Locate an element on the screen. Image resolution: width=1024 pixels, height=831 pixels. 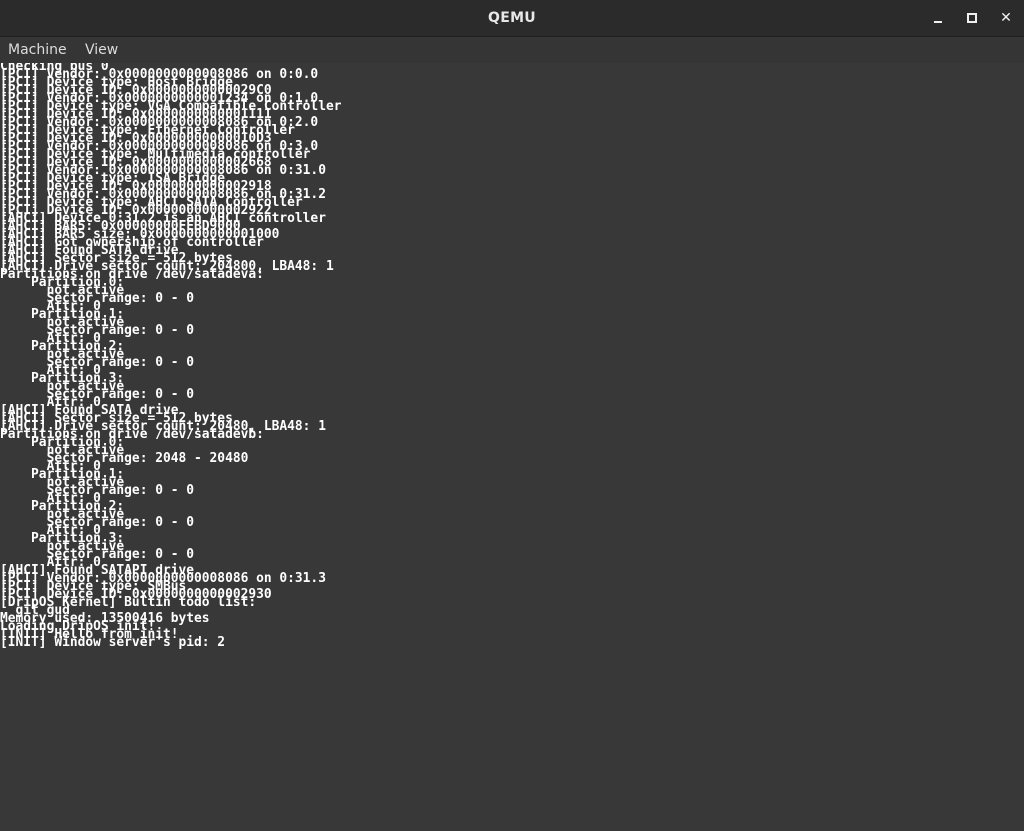
maximize-button is located at coordinates (972, 18).